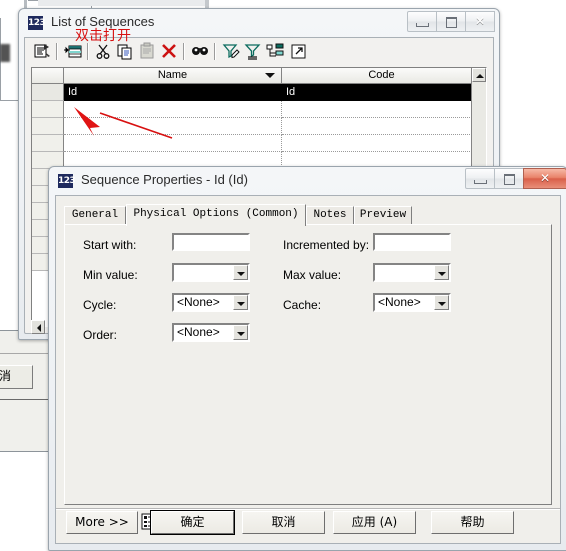  I want to click on grid-header-code-label: Code, so click(381, 75).